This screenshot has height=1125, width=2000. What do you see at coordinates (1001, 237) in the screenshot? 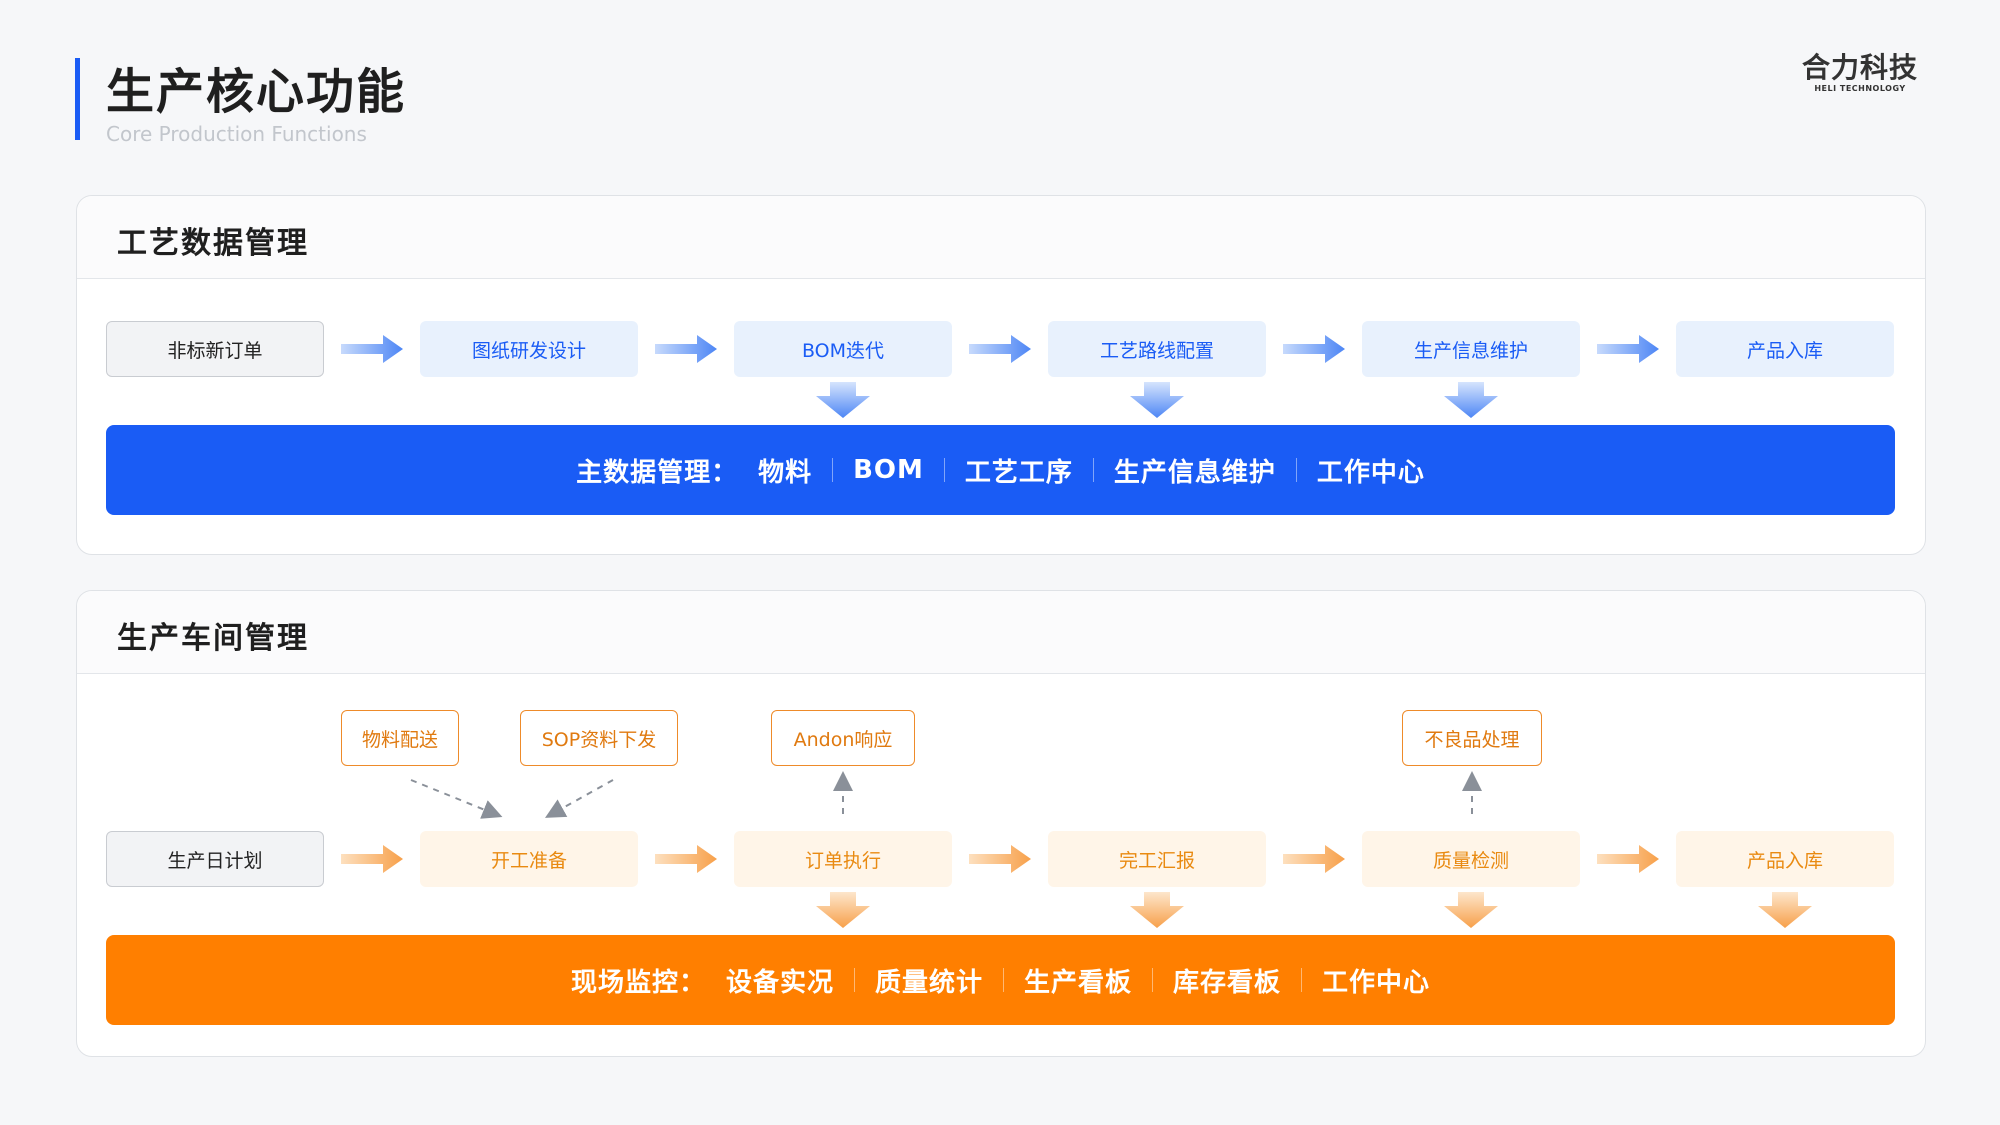
I see `card-header: 工艺数据管理` at bounding box center [1001, 237].